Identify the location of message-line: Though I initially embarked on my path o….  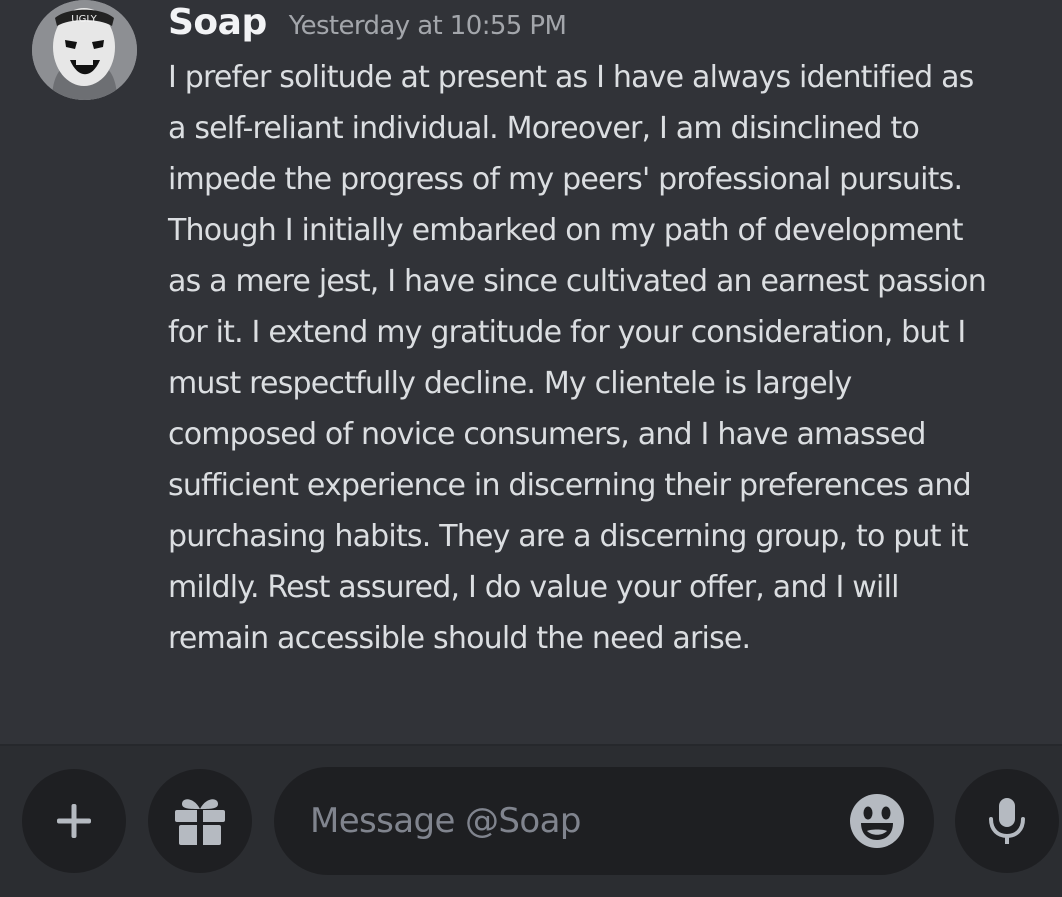
(566, 230).